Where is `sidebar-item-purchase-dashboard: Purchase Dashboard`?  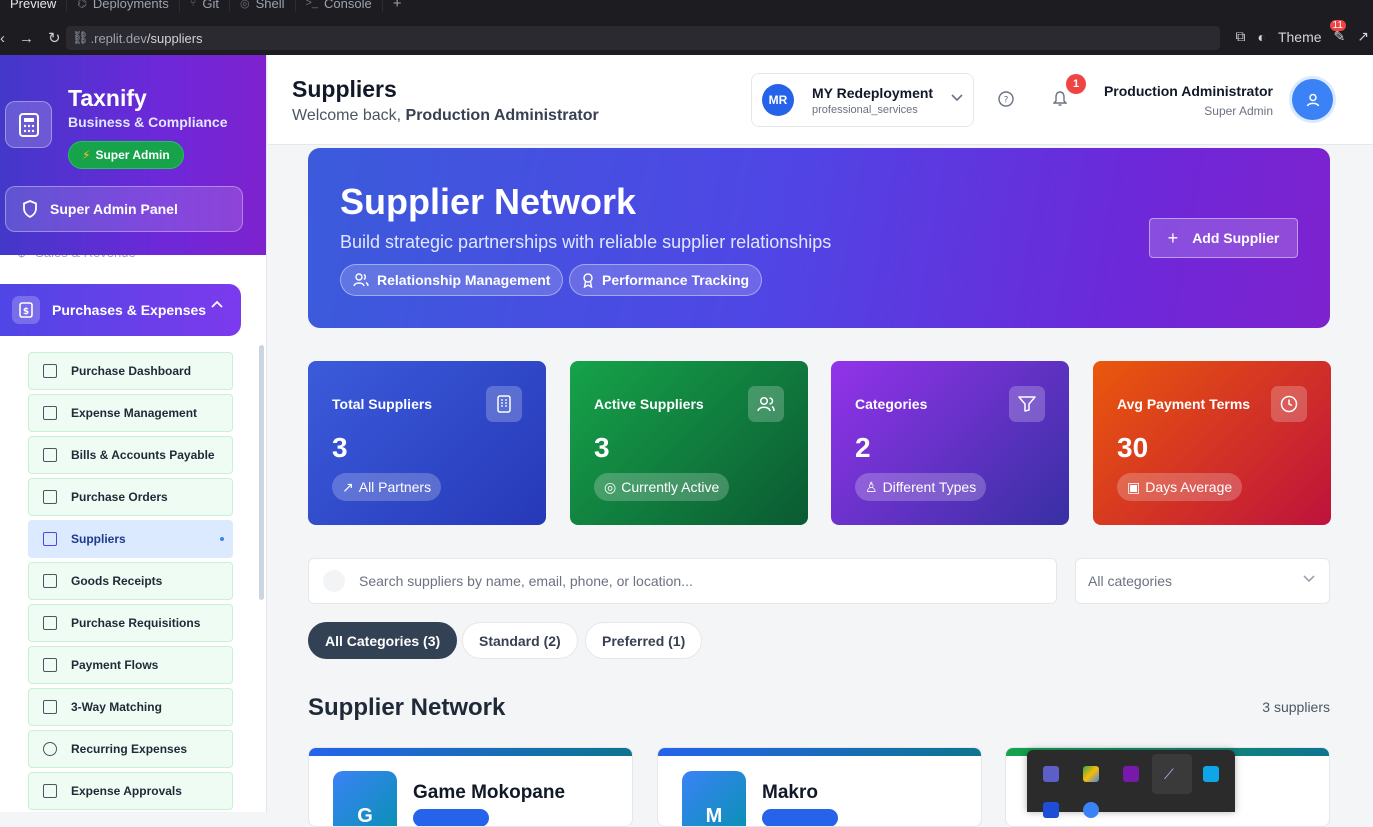 sidebar-item-purchase-dashboard: Purchase Dashboard is located at coordinates (130, 371).